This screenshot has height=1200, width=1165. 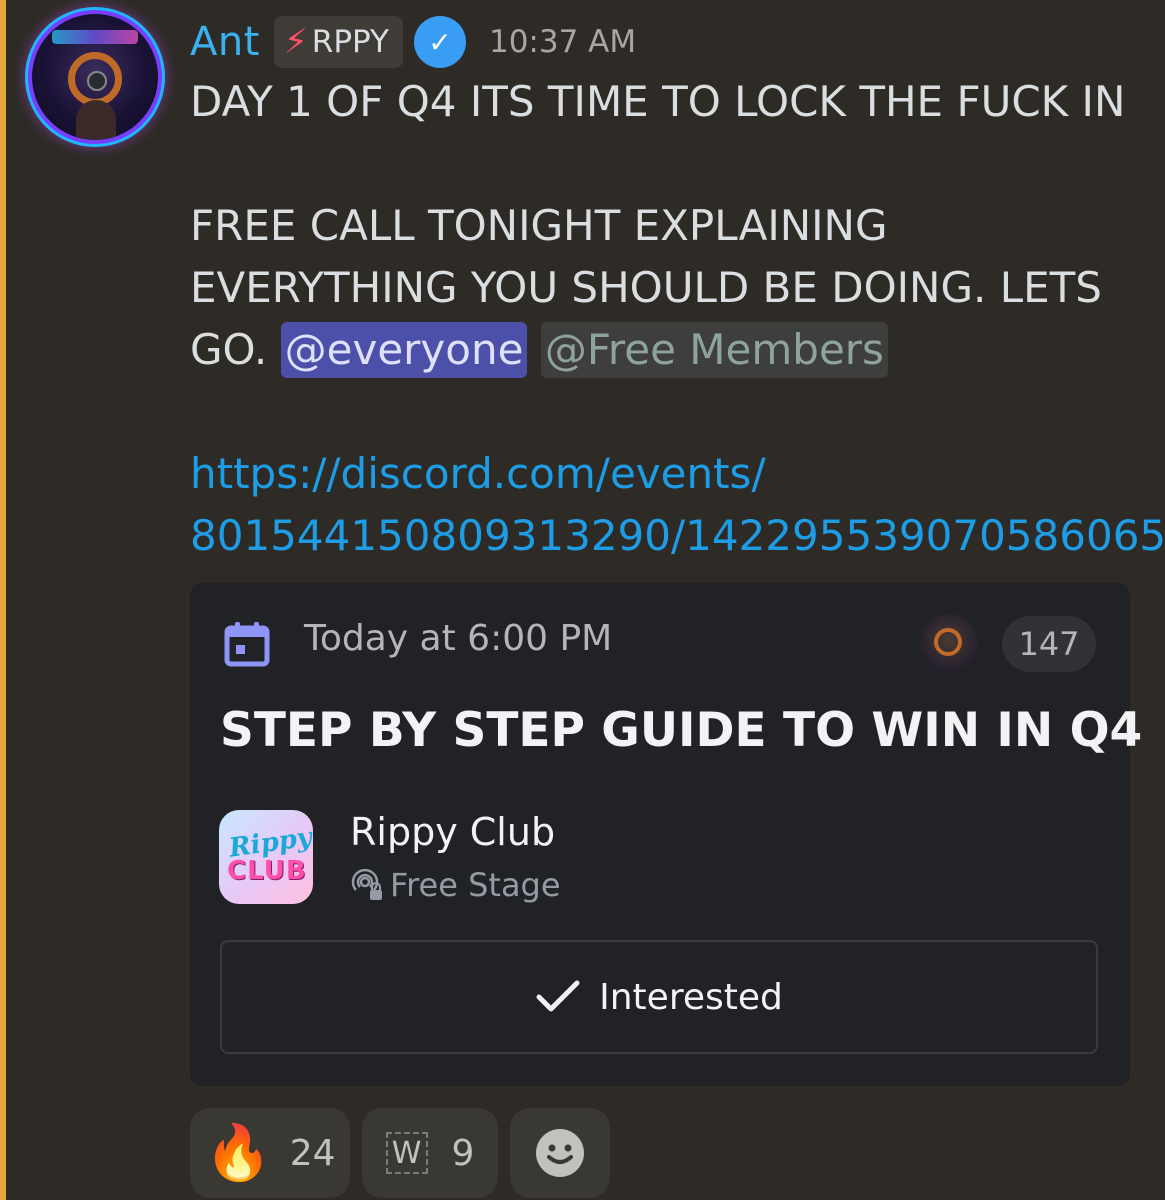 I want to click on server-icon: Rippy CLUB, so click(x=266, y=857).